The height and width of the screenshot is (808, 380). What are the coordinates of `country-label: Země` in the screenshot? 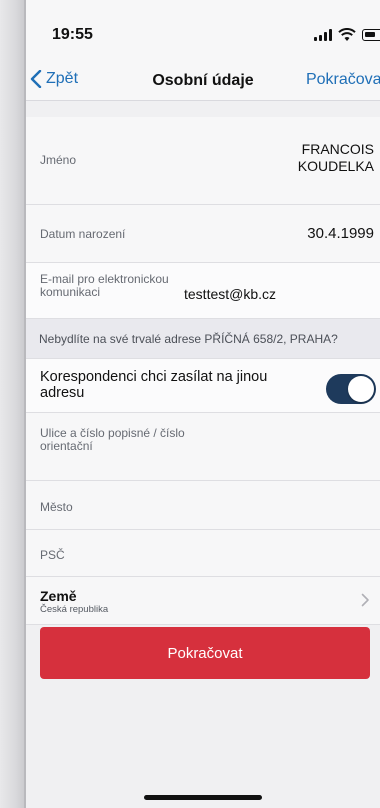 It's located at (58, 596).